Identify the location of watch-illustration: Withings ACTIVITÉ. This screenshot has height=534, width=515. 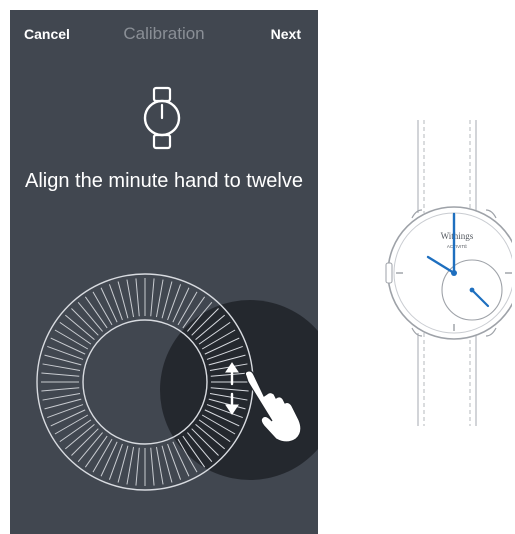
(448, 273).